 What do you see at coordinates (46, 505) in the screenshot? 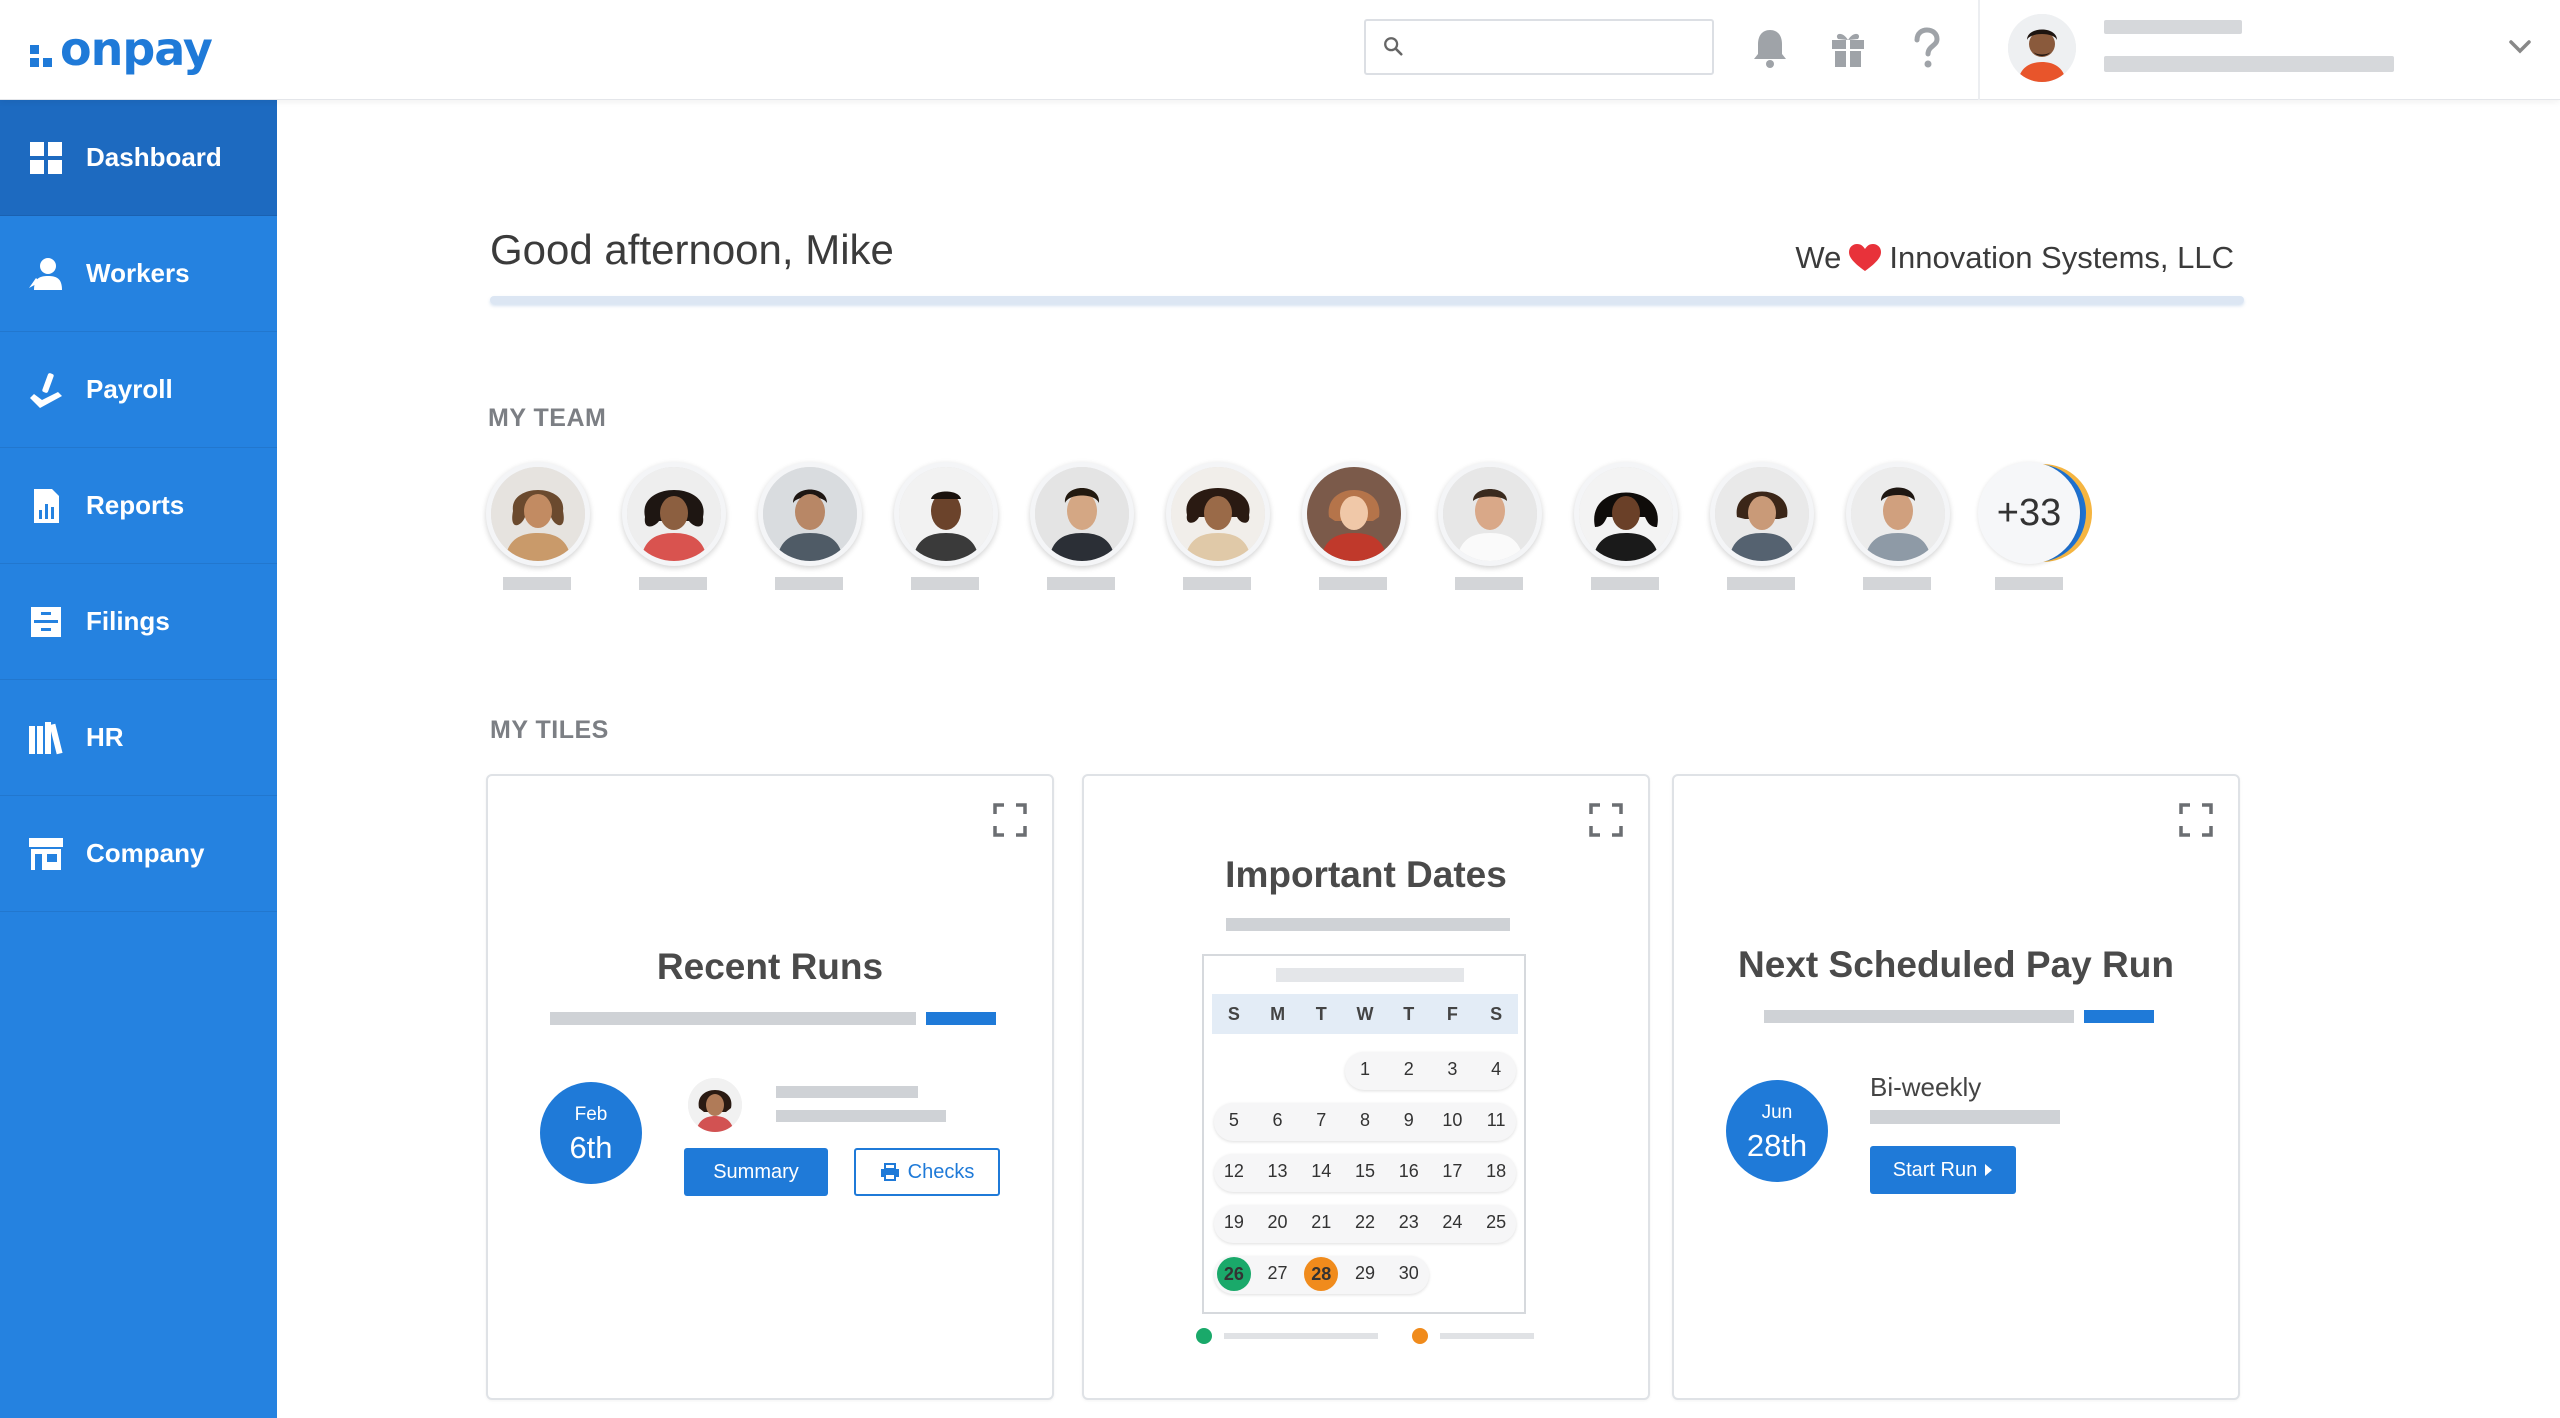
I see `reports-icon` at bounding box center [46, 505].